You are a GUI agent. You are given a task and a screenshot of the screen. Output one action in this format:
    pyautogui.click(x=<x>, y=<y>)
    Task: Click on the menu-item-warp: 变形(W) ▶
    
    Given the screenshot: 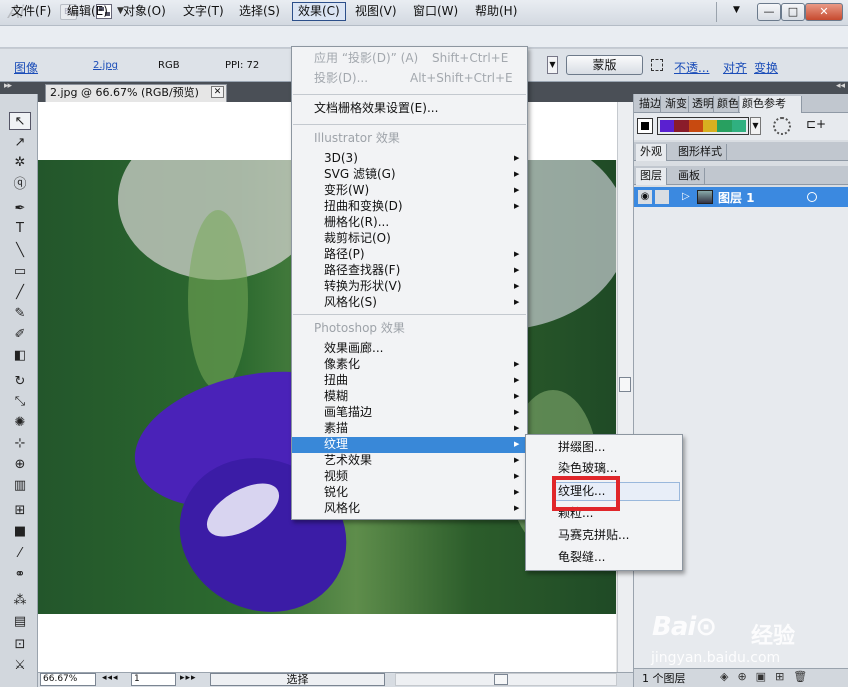 What is the action you would take?
    pyautogui.click(x=409, y=191)
    